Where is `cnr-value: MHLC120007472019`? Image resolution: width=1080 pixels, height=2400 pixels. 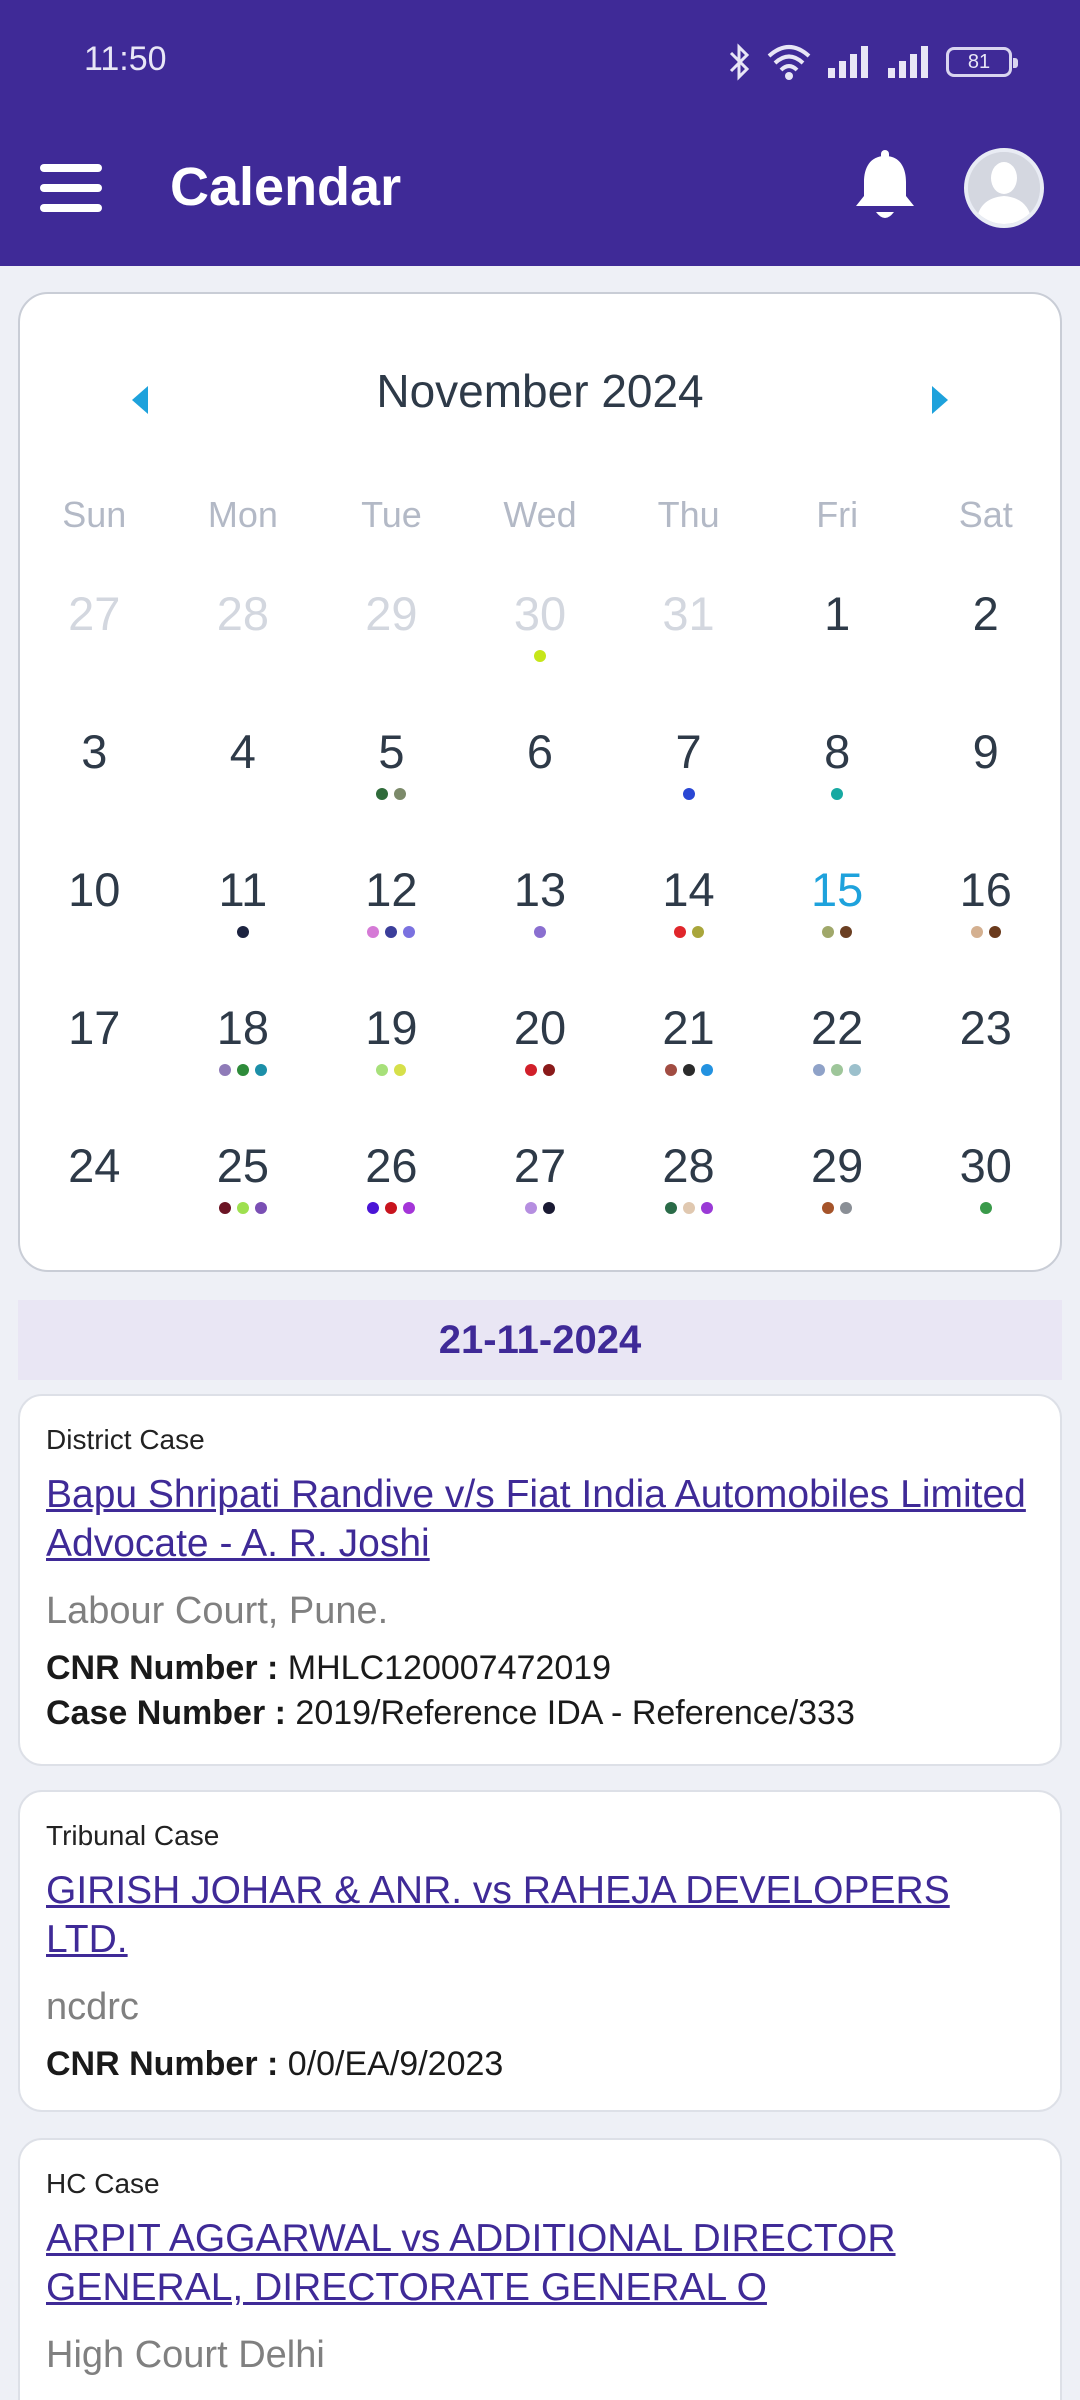 cnr-value: MHLC120007472019 is located at coordinates (449, 1668).